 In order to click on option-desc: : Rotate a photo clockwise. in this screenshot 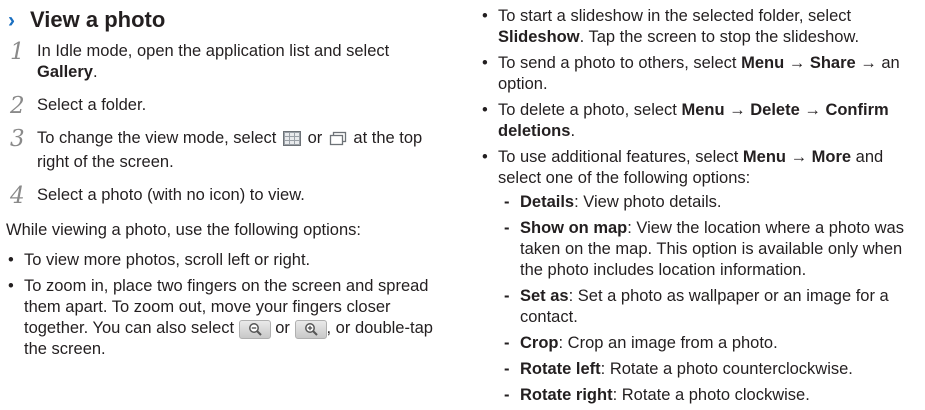, I will do `click(711, 395)`.